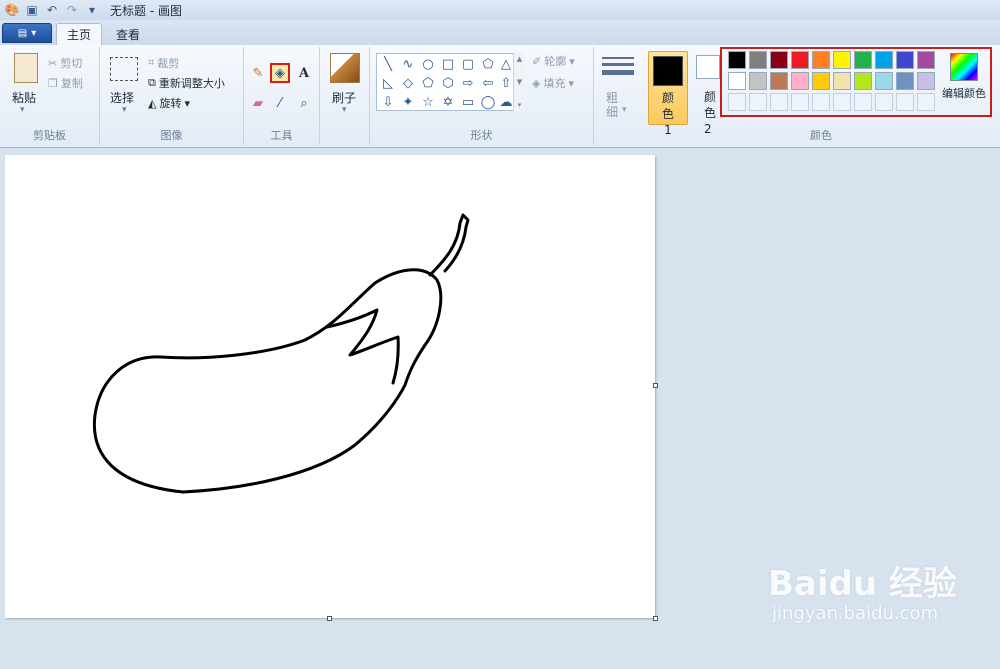  What do you see at coordinates (613, 105) in the screenshot?
I see `size-button: 粗细` at bounding box center [613, 105].